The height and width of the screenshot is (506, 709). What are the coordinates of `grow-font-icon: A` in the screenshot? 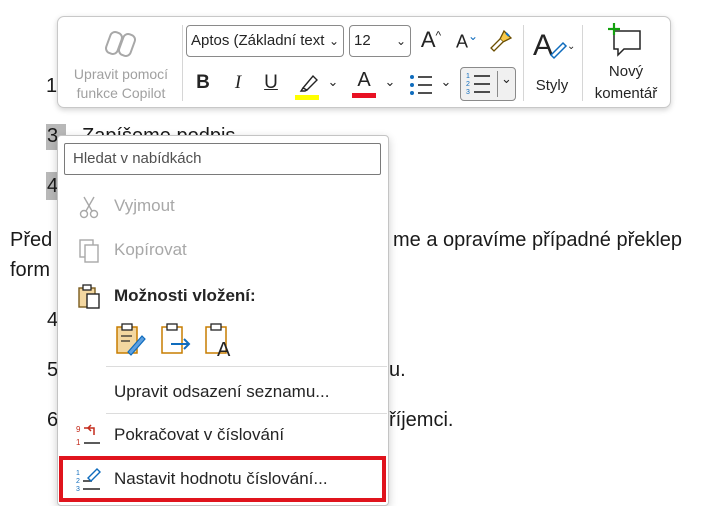 It's located at (428, 39).